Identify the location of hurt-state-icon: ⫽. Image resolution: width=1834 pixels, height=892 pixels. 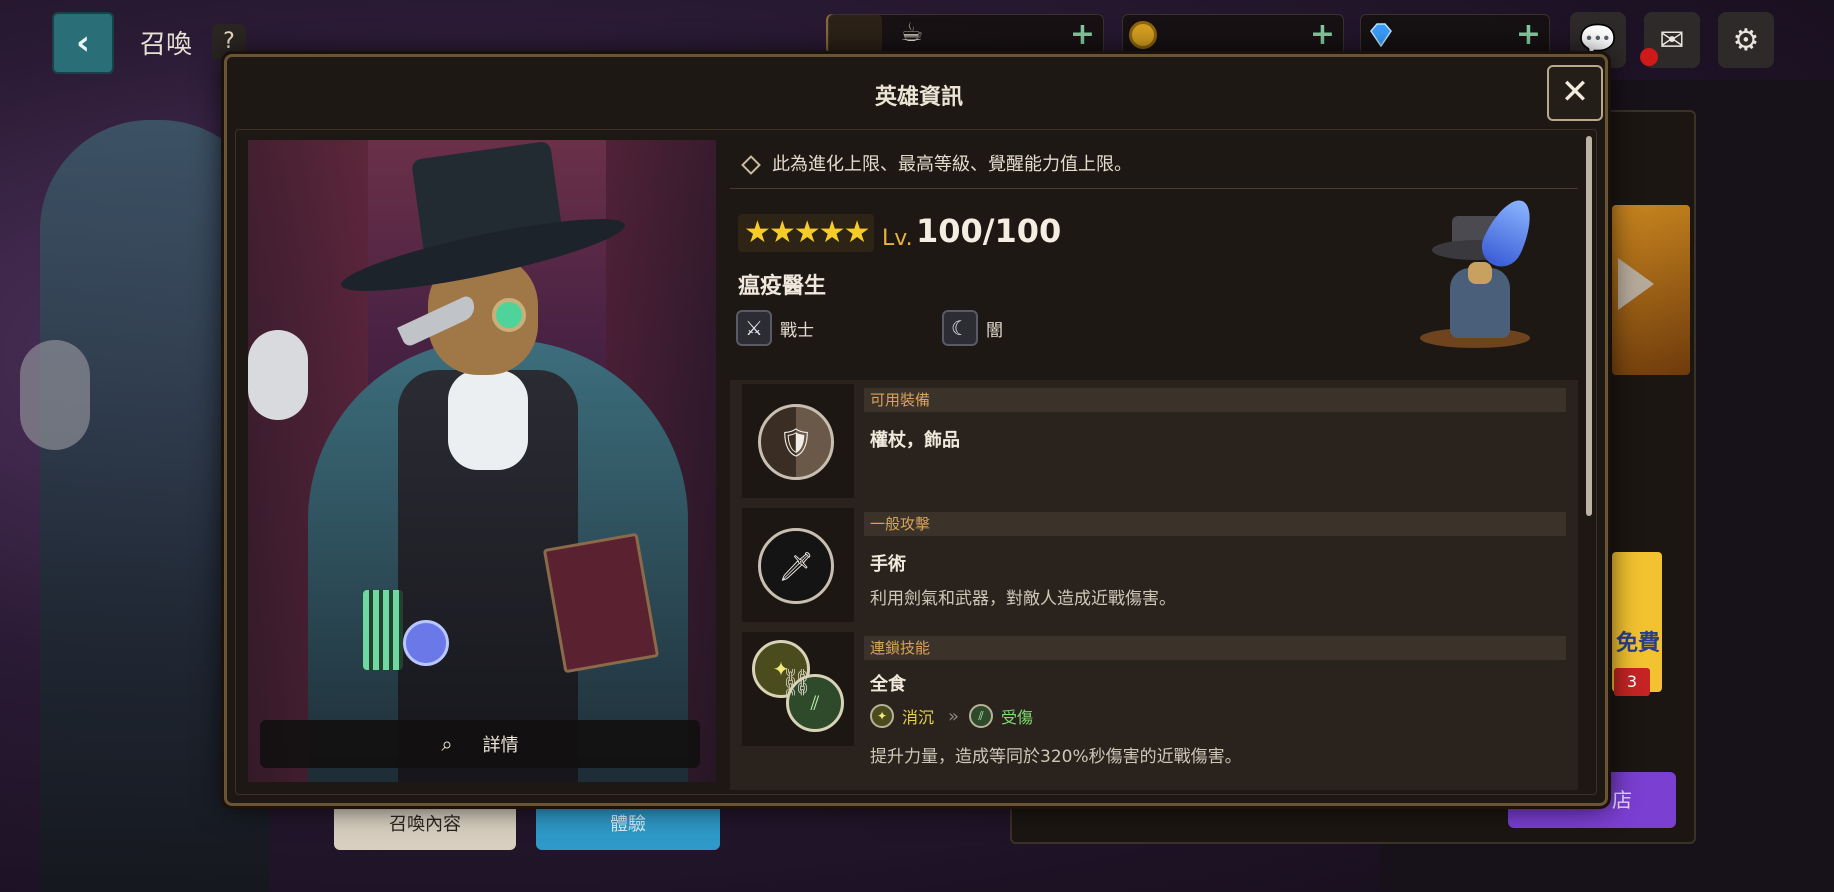
(981, 716).